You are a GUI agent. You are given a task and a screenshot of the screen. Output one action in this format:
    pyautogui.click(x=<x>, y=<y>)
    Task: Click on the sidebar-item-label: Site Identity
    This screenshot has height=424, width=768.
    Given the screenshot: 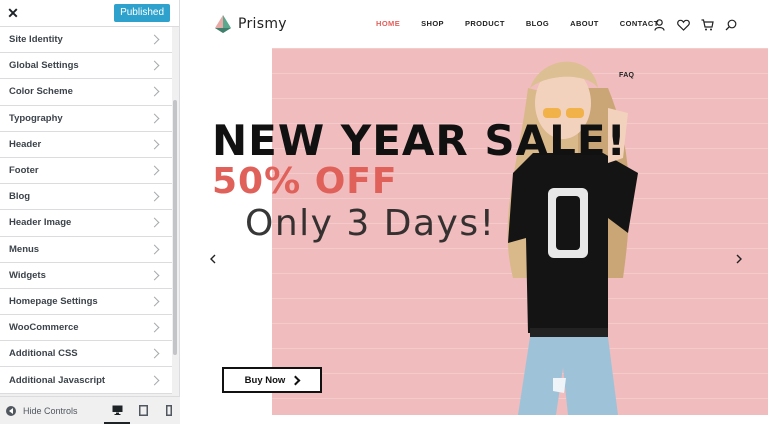 What is the action you would take?
    pyautogui.click(x=36, y=40)
    